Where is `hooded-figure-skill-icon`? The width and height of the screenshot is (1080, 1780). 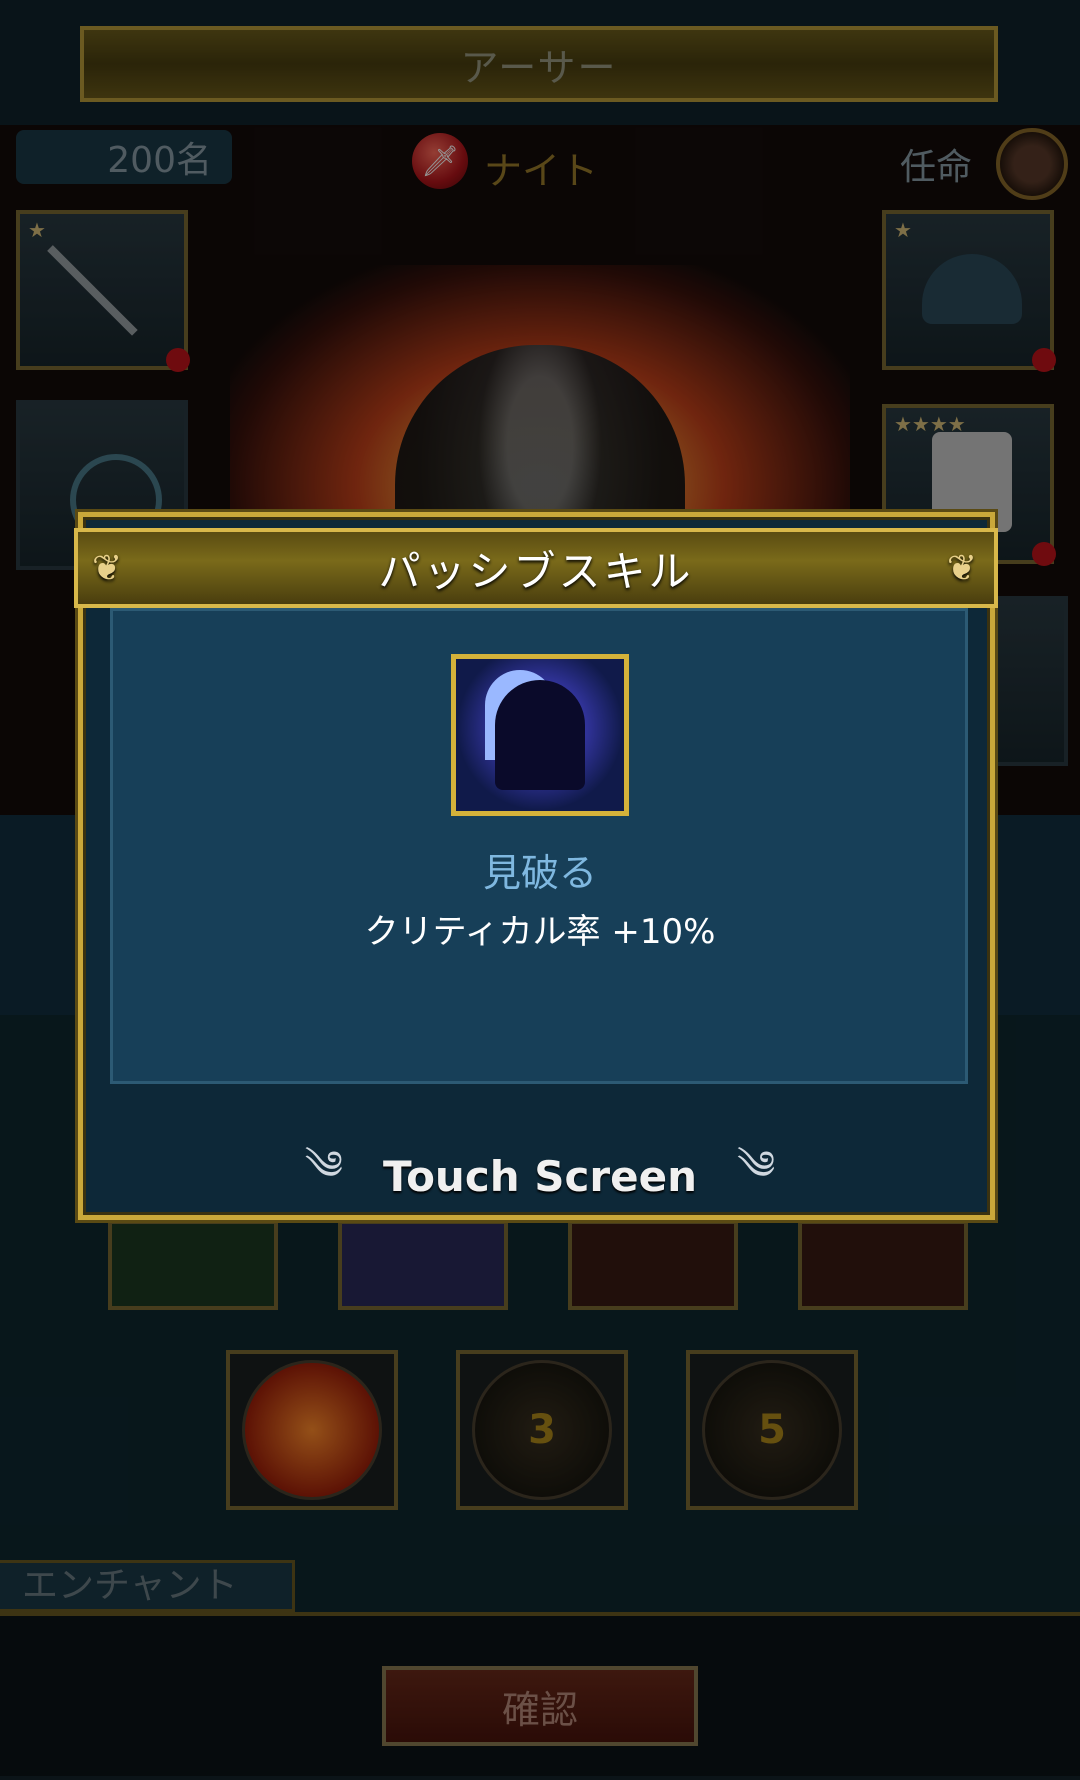
hooded-figure-skill-icon is located at coordinates (540, 735).